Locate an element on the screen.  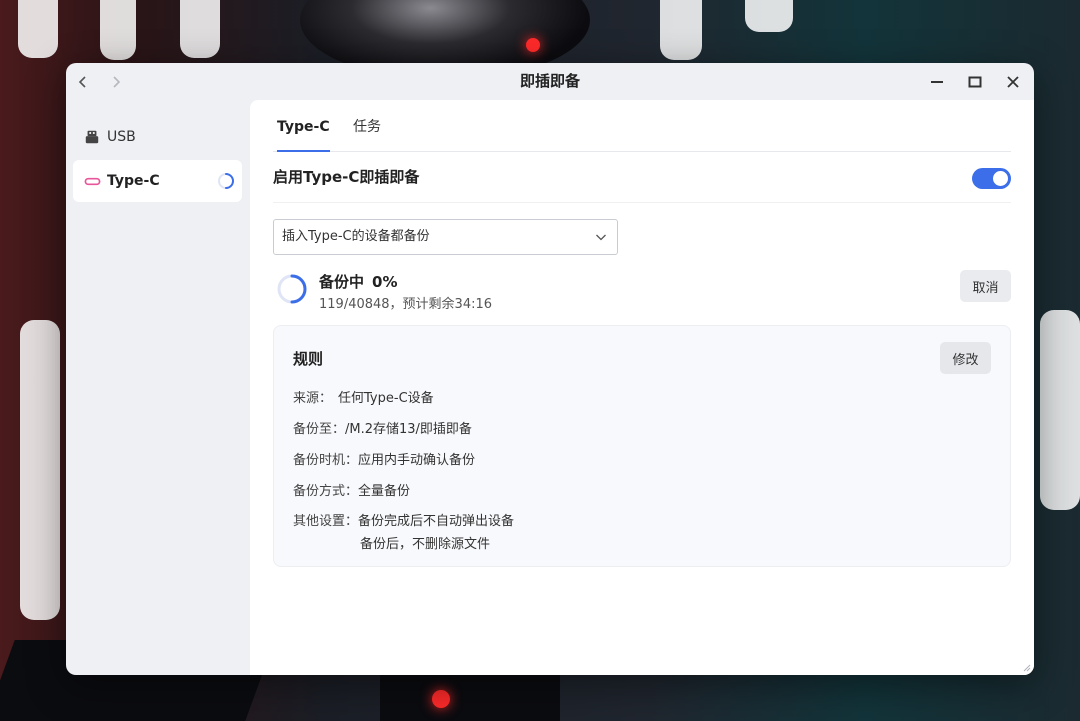
back-button is located at coordinates (83, 82).